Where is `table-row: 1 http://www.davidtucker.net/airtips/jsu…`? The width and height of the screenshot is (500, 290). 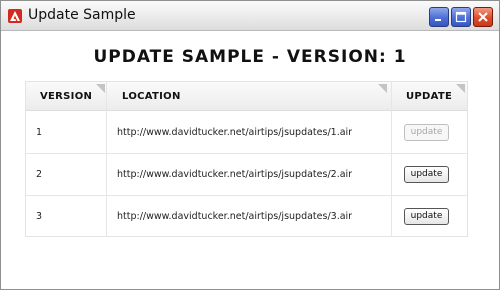 table-row: 1 http://www.davidtucker.net/airtips/jsu… is located at coordinates (246, 133).